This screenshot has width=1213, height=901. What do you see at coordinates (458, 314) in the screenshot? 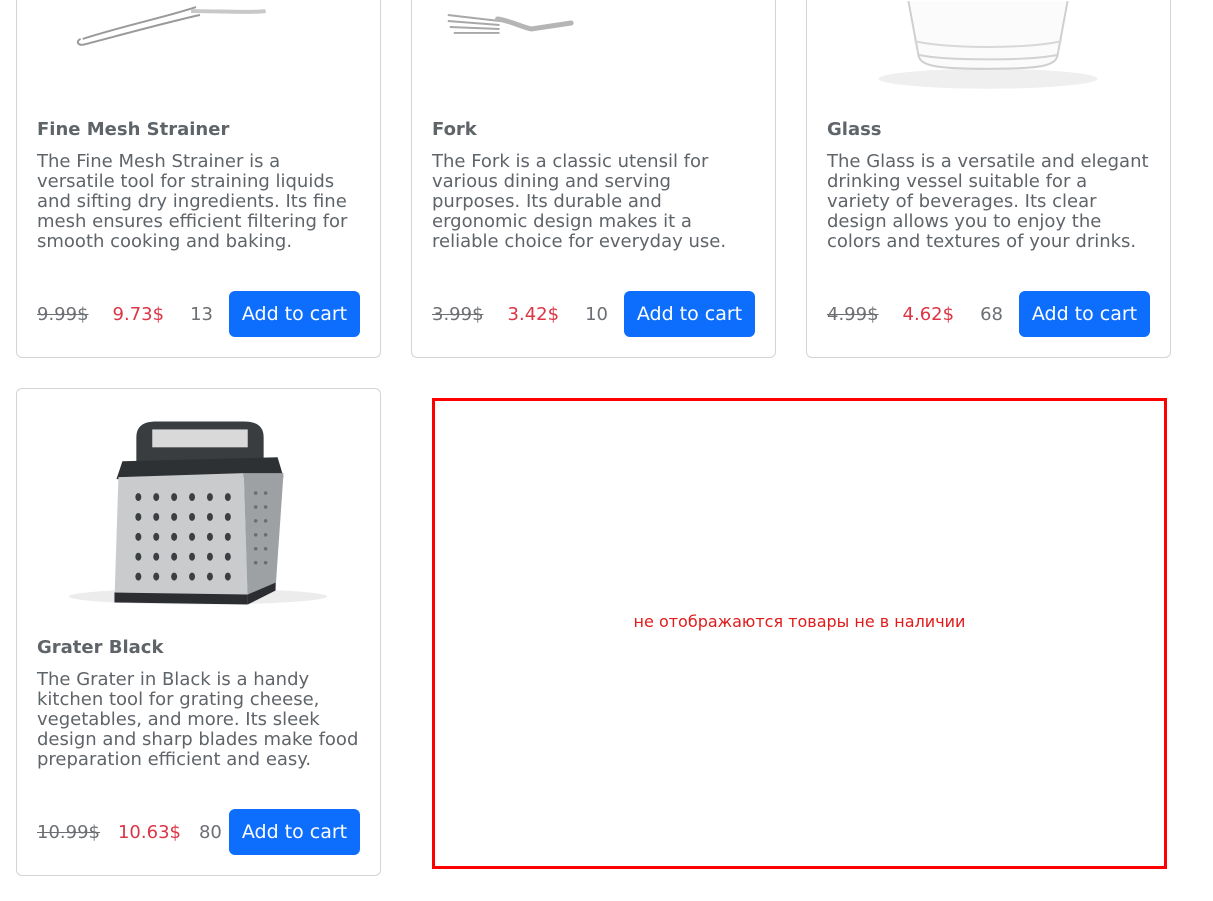
I see `old-price: 3.99$` at bounding box center [458, 314].